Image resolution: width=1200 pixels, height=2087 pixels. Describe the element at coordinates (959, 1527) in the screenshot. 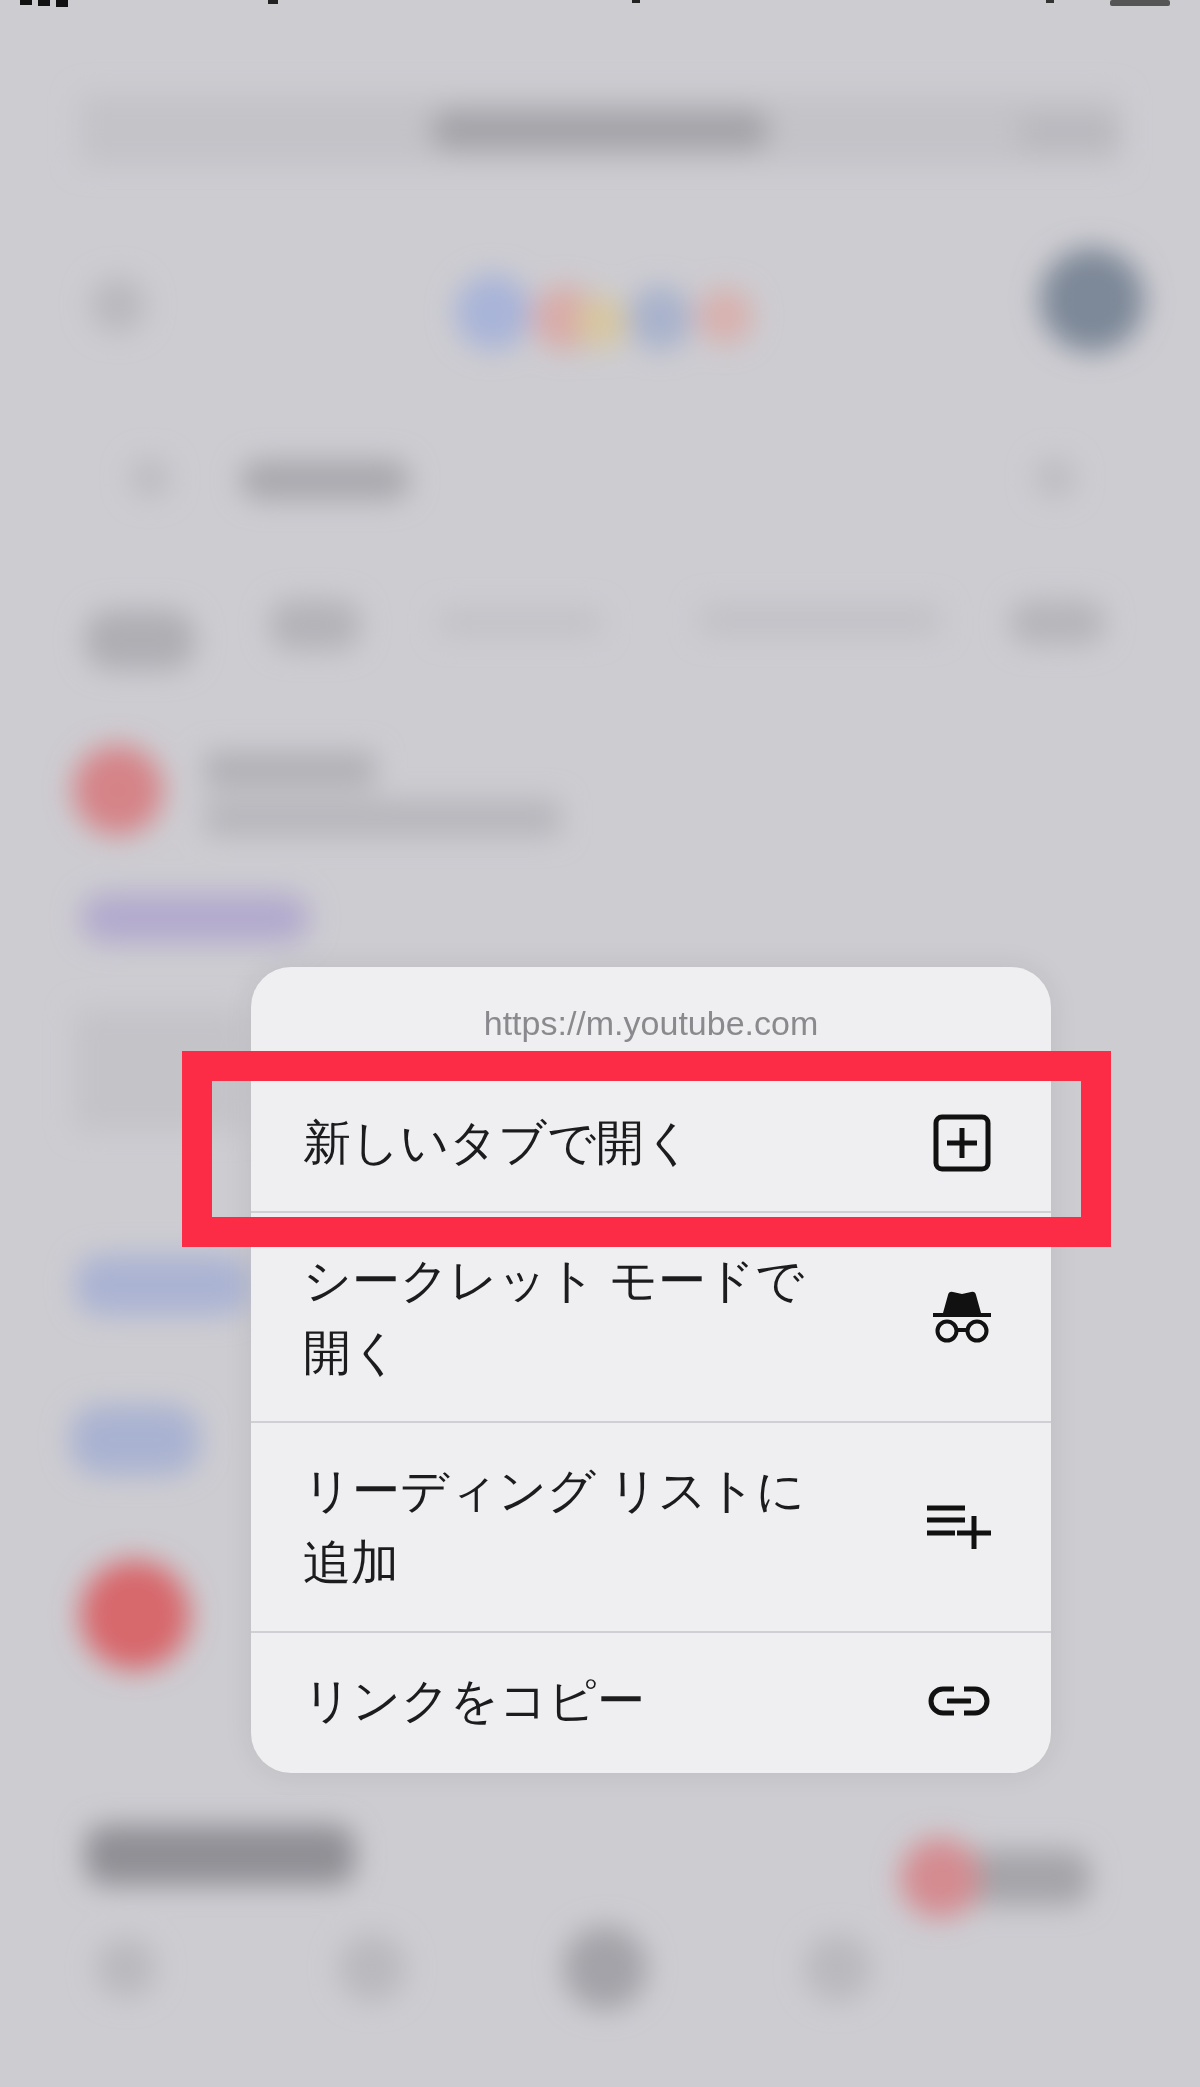

I see `list-plus-icon` at that location.